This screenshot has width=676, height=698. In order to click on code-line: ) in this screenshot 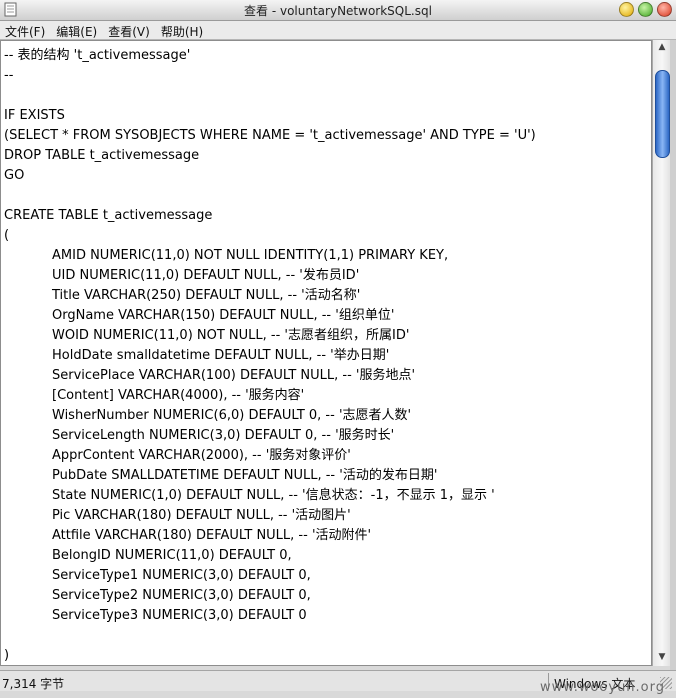, I will do `click(7, 655)`.